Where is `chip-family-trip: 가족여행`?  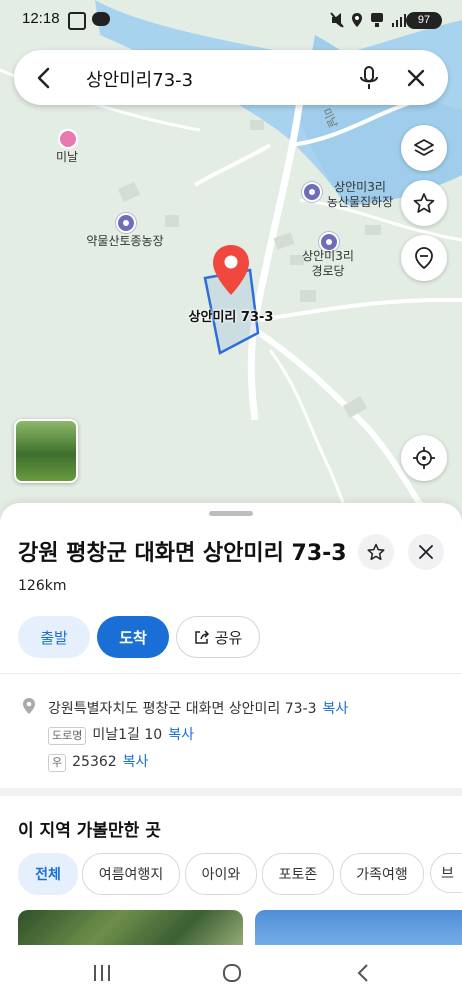 chip-family-trip: 가족여행 is located at coordinates (382, 874).